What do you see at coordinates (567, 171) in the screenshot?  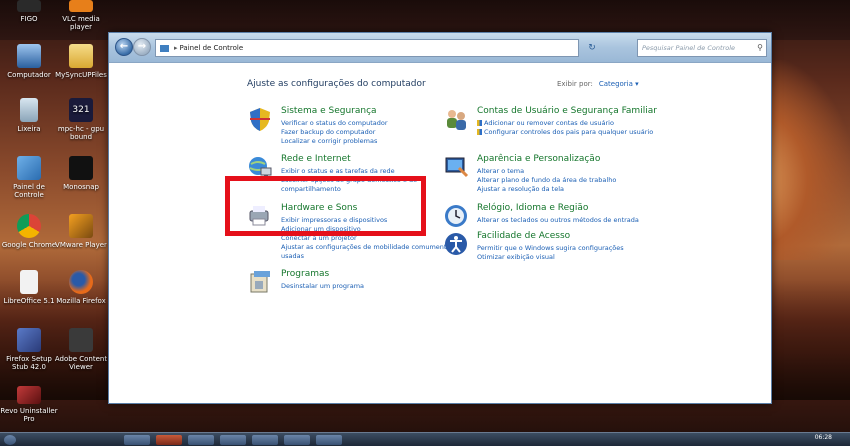 I see `category-link: Alterar o tema` at bounding box center [567, 171].